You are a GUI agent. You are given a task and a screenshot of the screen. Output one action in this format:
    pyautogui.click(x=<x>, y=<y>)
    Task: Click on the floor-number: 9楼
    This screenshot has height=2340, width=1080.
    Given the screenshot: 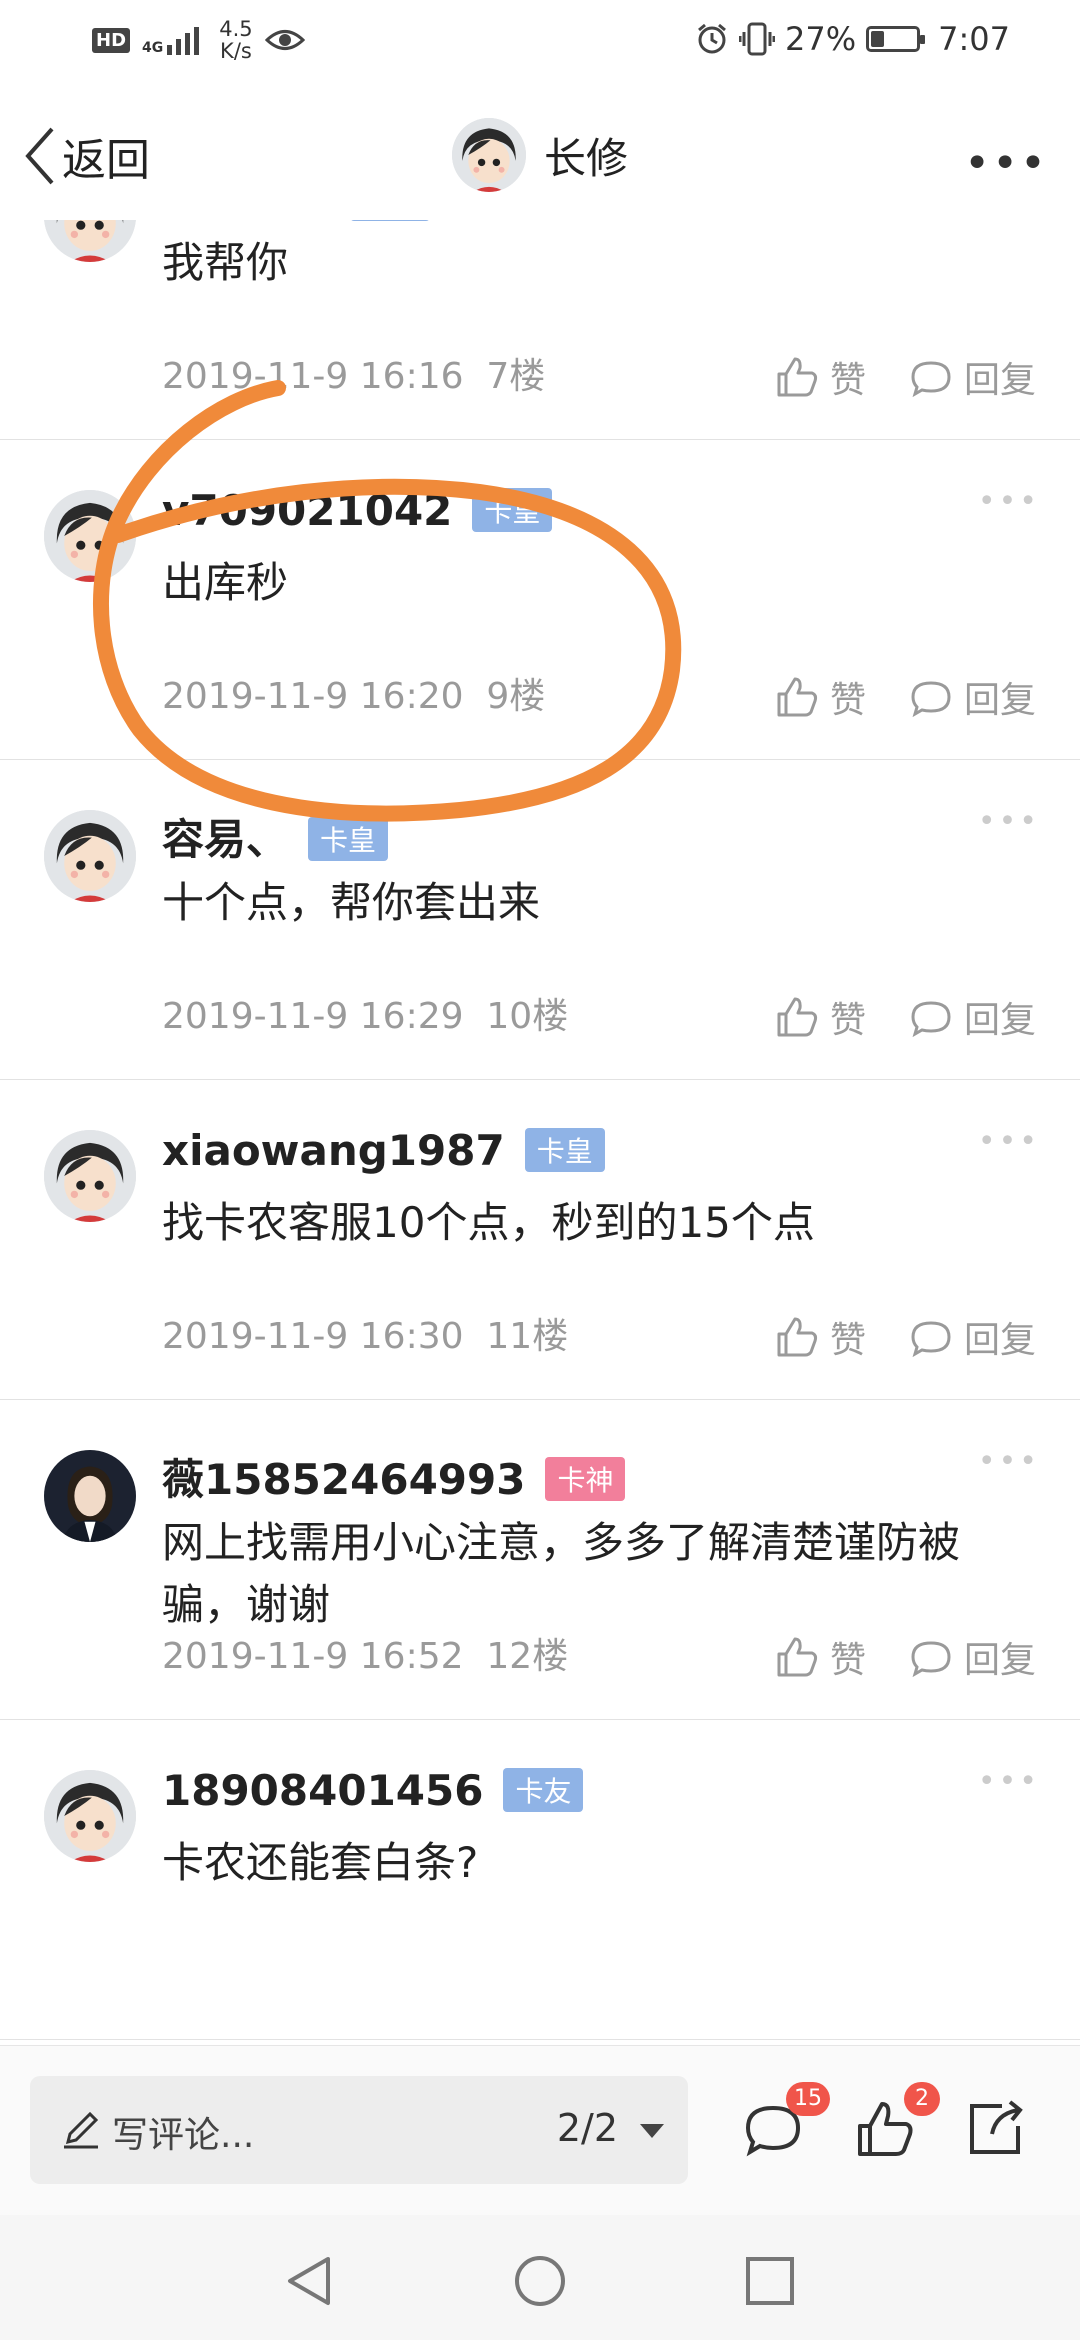 What is the action you would take?
    pyautogui.click(x=516, y=696)
    